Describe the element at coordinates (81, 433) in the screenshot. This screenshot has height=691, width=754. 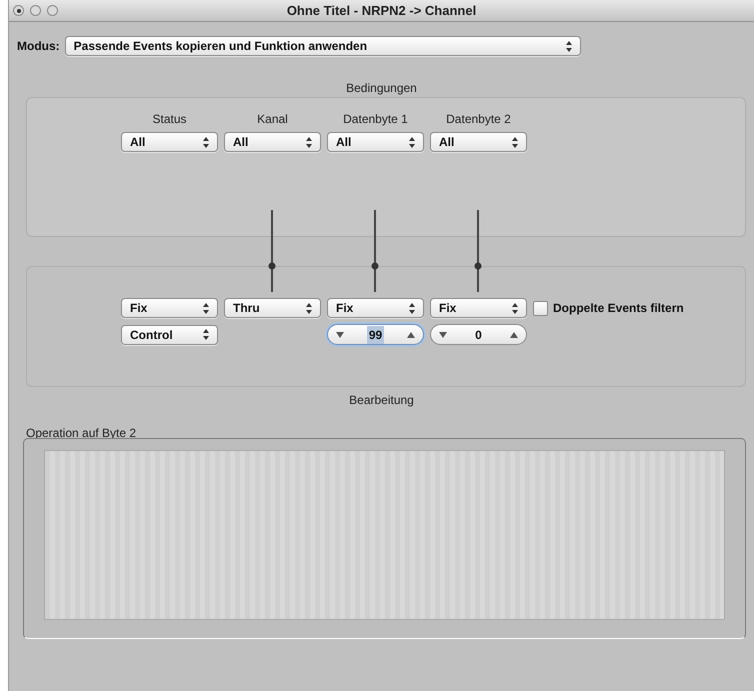
I see `group-title: Operation auf Byte 2` at that location.